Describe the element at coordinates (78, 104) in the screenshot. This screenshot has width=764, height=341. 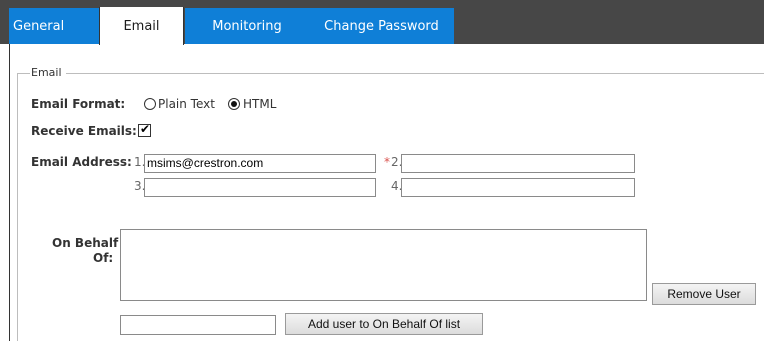
I see `email-format-label: Email Format:` at that location.